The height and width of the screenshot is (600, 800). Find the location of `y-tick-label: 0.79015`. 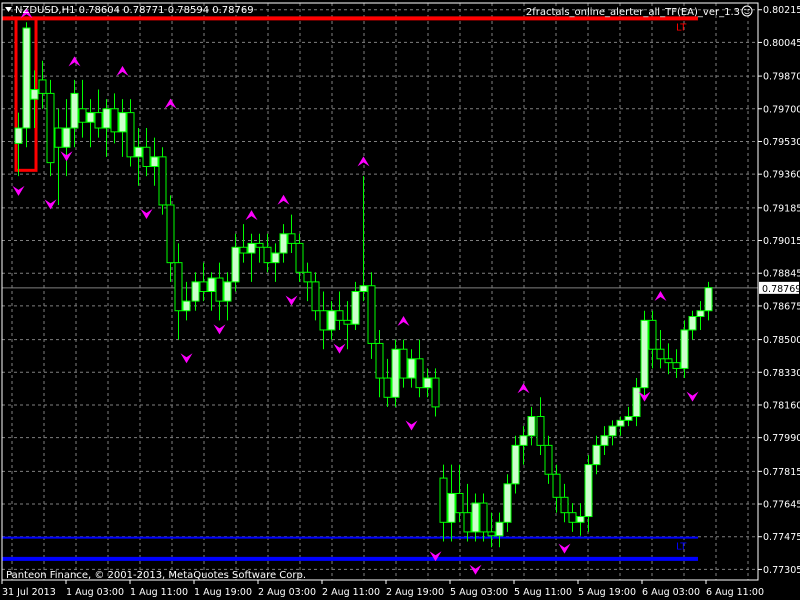

y-tick-label: 0.79015 is located at coordinates (781, 241).